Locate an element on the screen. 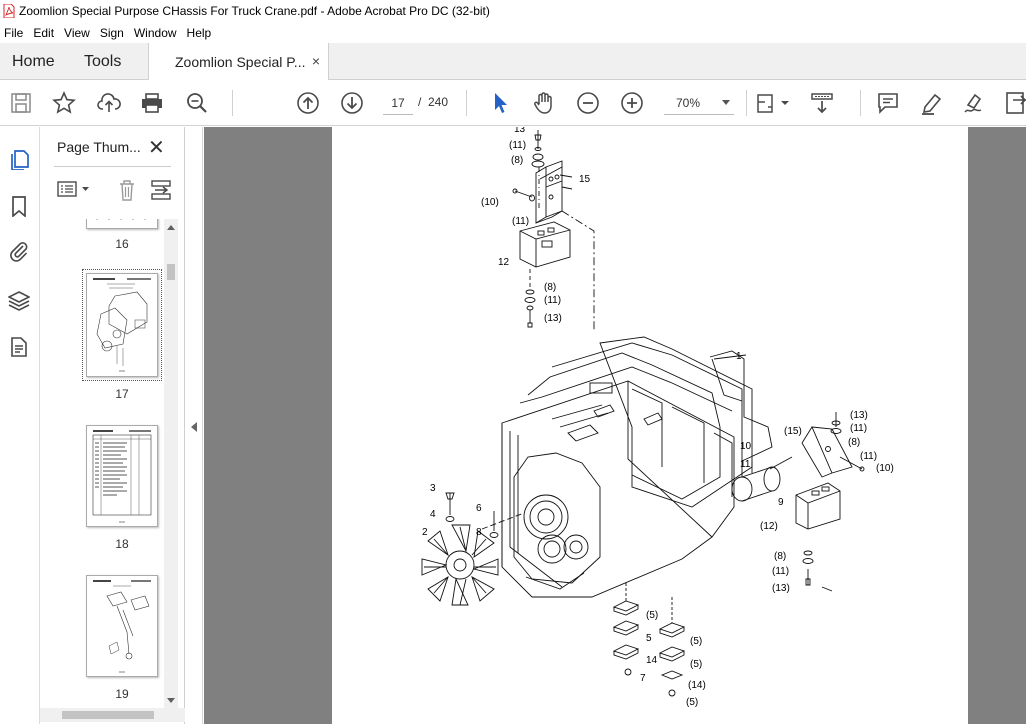  zoom-out-icon is located at coordinates (588, 103).